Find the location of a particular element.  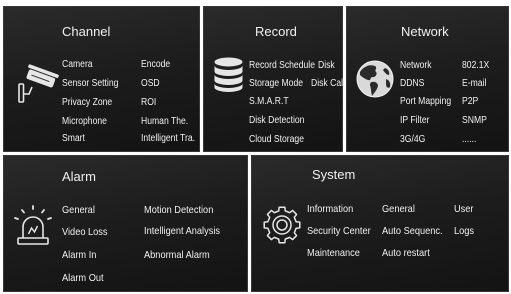

record-item-smart: S.M.A.R.T is located at coordinates (269, 102).